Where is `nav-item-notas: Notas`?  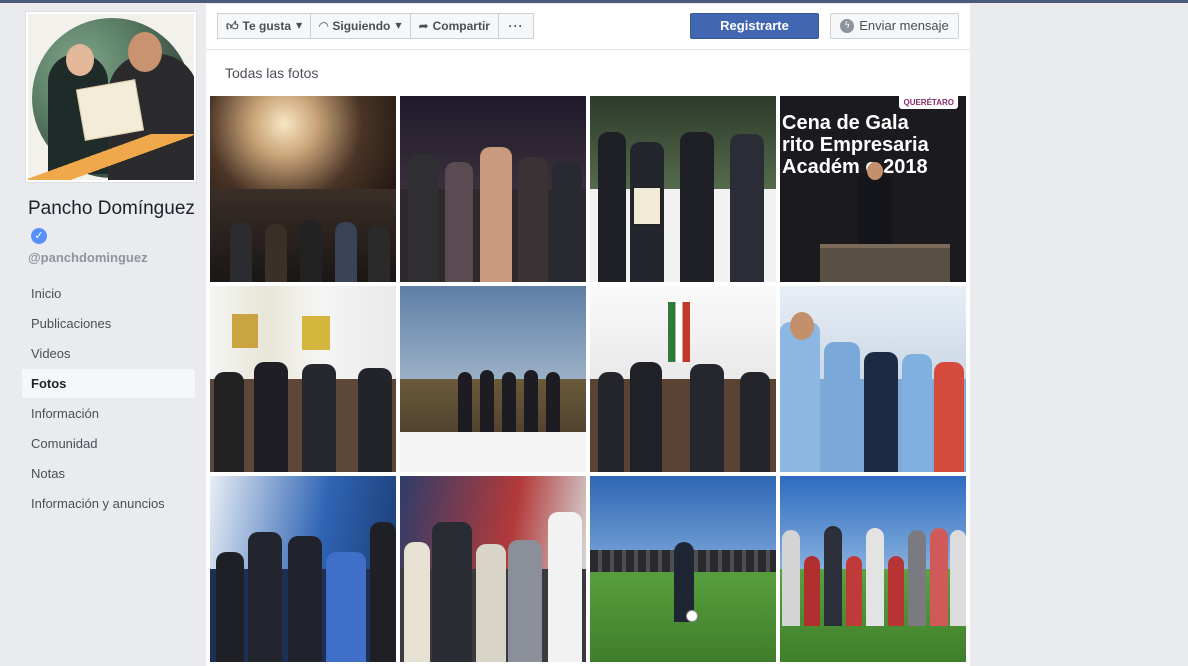
nav-item-notas: Notas is located at coordinates (111, 473).